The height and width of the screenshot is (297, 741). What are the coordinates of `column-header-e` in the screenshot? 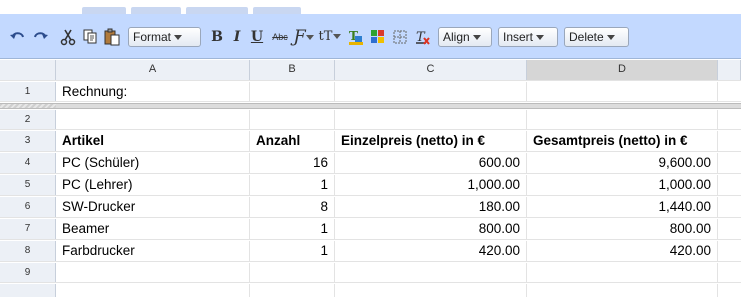 It's located at (729, 70).